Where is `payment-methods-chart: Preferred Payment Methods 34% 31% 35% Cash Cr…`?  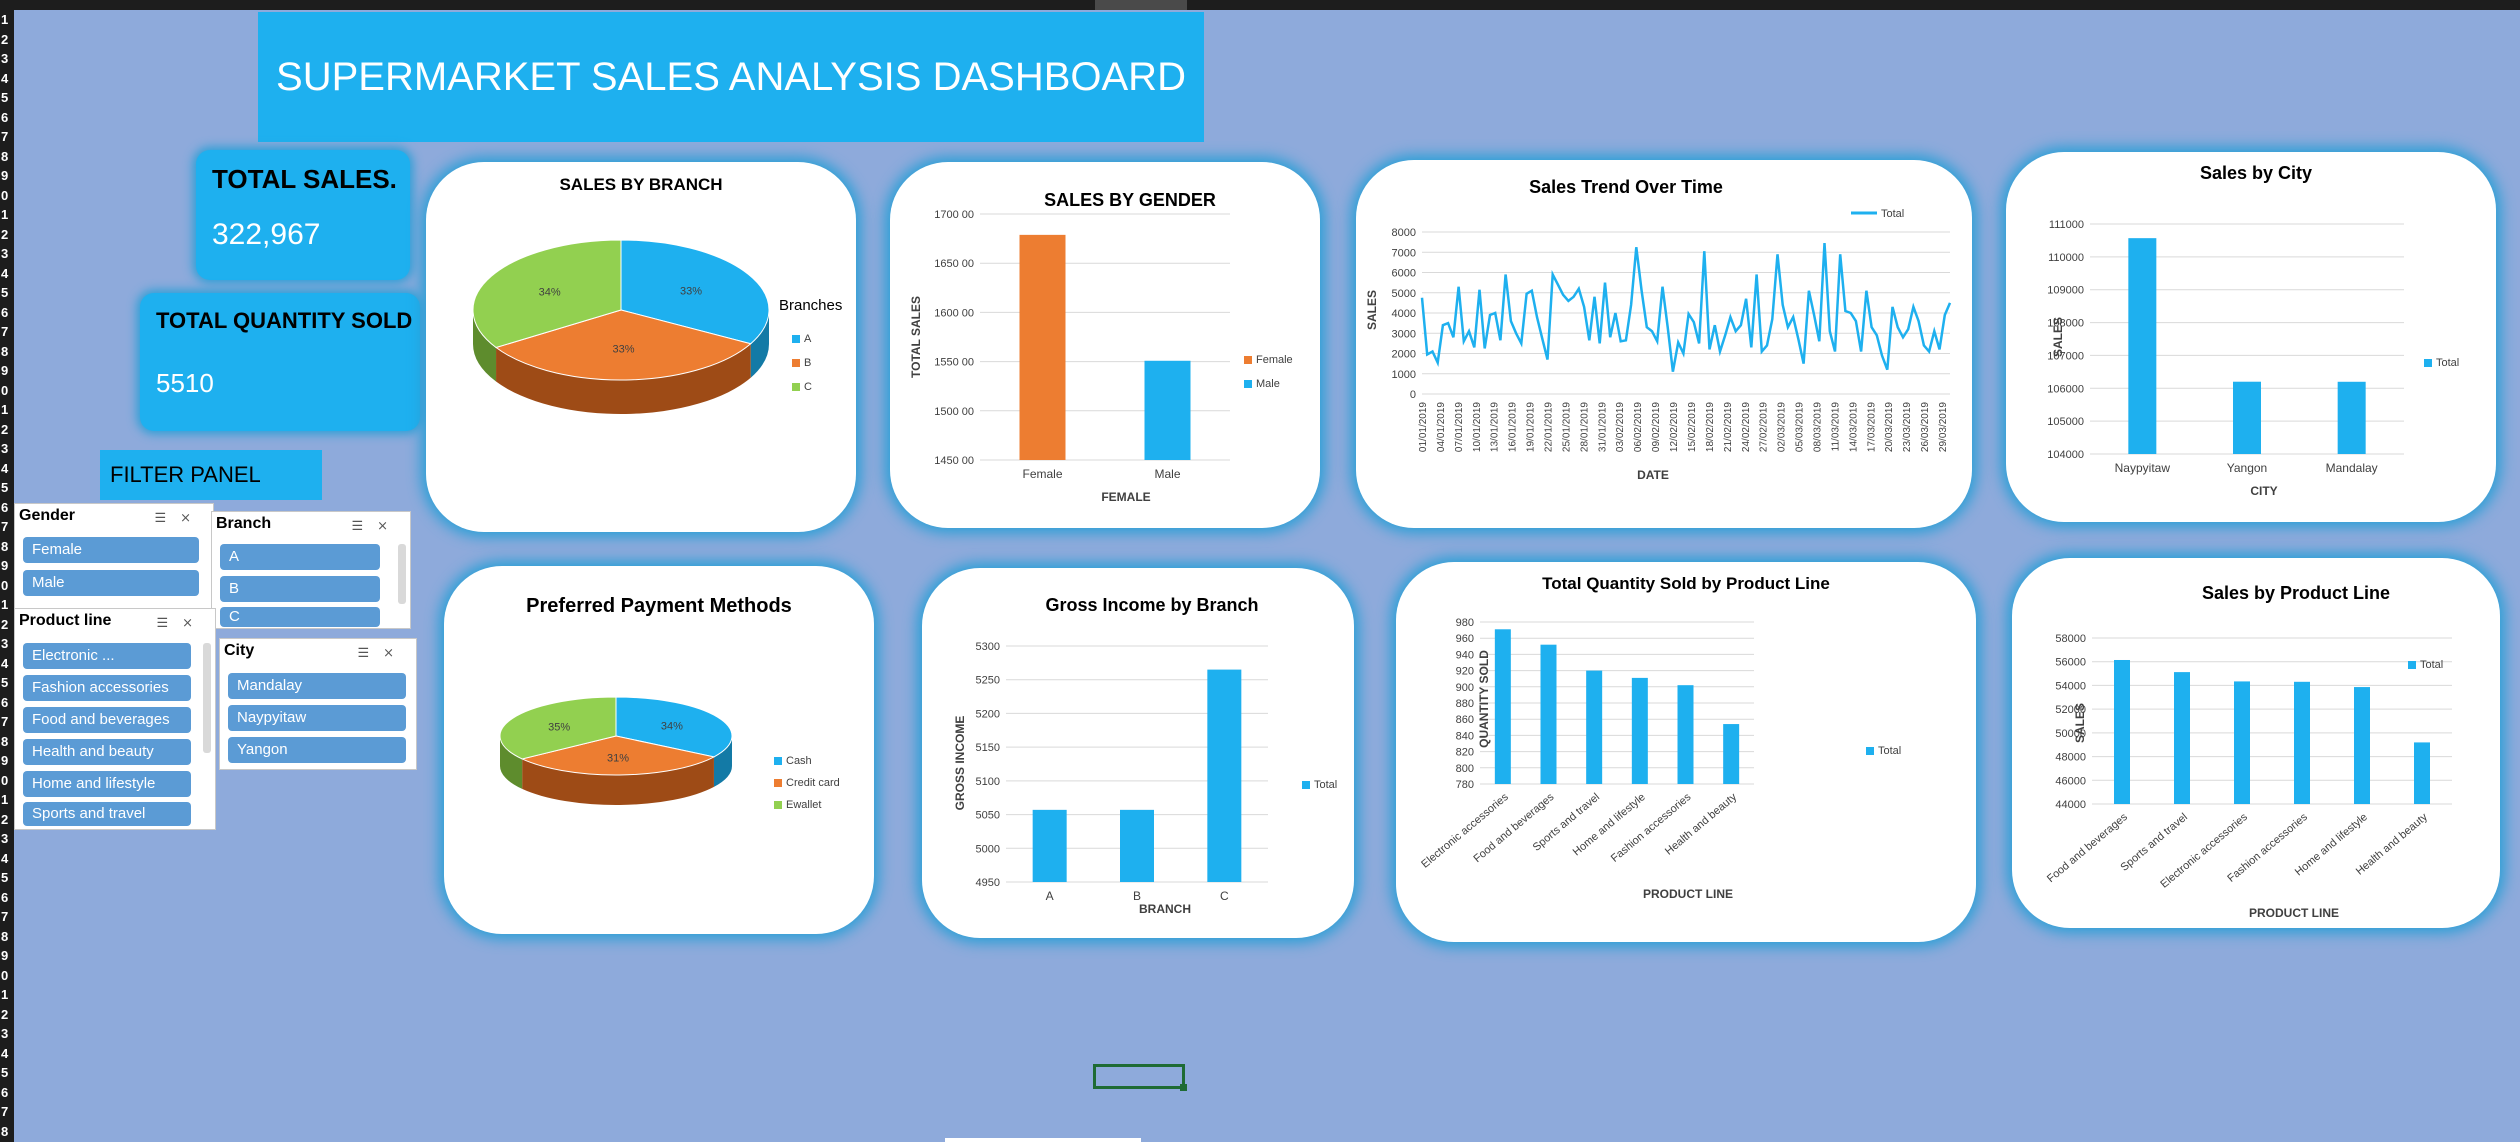 payment-methods-chart: Preferred Payment Methods 34% 31% 35% Cash Cr… is located at coordinates (659, 750).